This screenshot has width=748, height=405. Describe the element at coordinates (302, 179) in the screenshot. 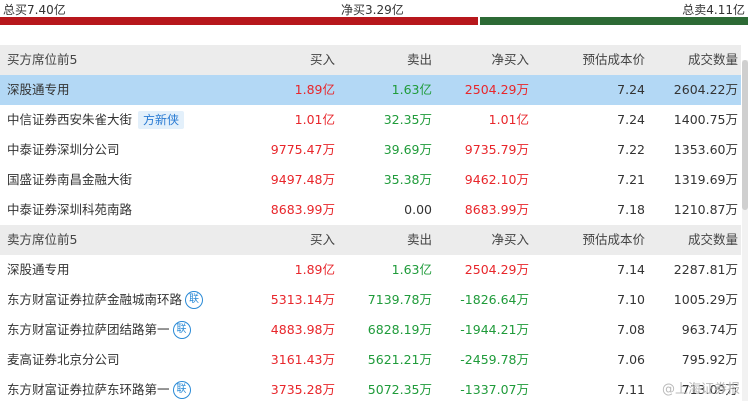

I see `cell-buy: 9497.48万` at that location.